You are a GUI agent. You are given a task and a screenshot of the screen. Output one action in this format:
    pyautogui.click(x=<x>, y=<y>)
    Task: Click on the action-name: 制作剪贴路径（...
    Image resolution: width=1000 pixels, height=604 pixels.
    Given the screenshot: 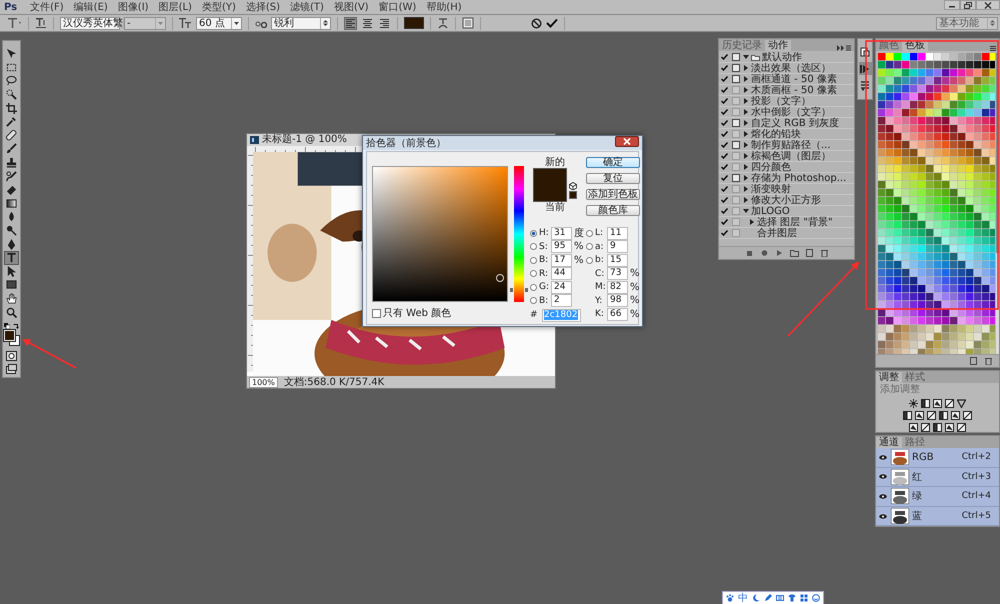 What is the action you would take?
    pyautogui.click(x=791, y=145)
    